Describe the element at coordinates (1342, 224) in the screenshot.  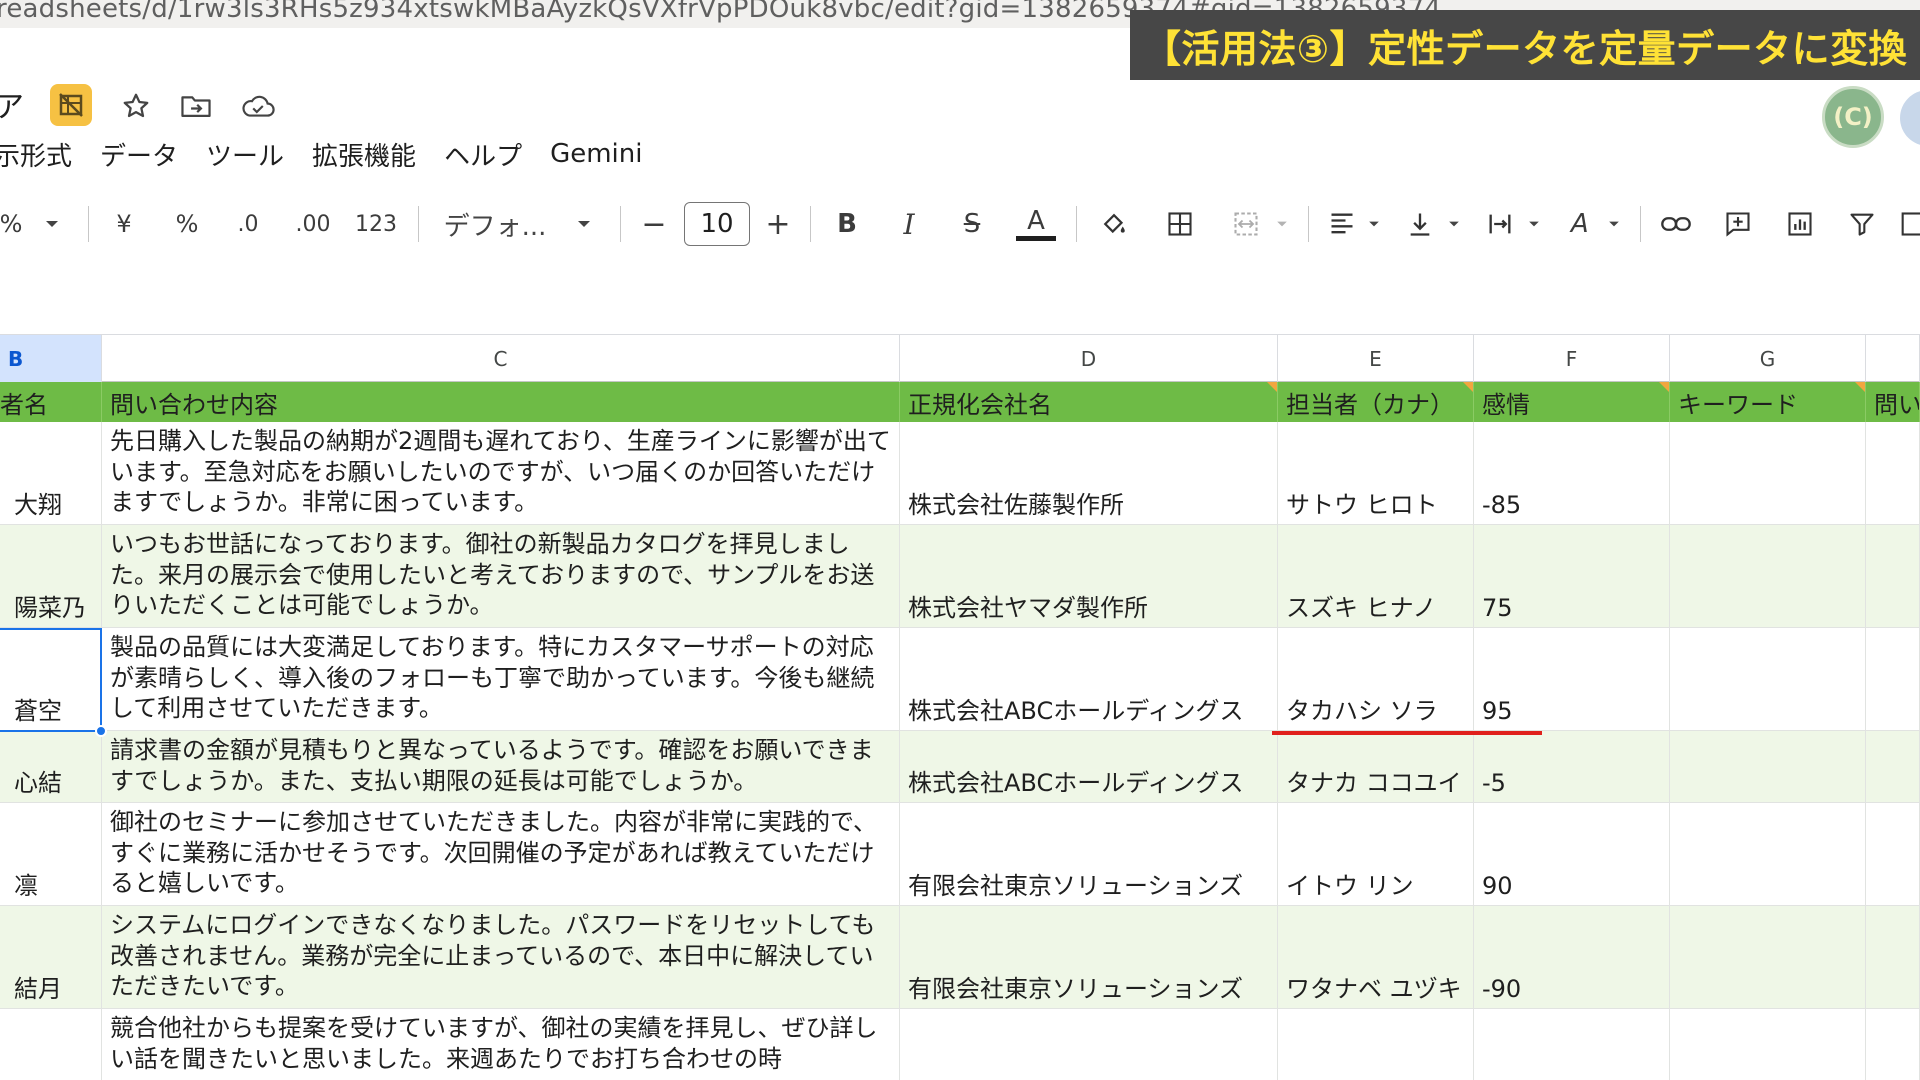
I see `horizontal-align-icon` at that location.